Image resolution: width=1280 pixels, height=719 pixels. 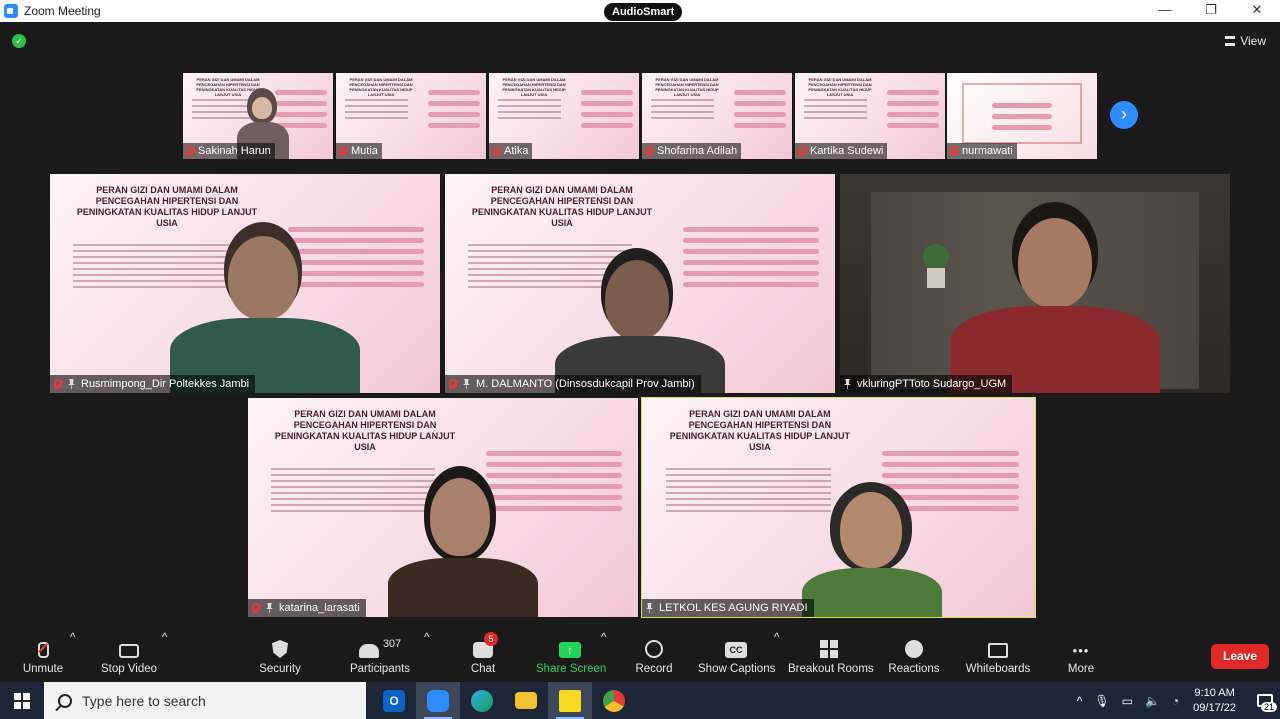 I want to click on video-camera-icon, so click(x=129, y=651).